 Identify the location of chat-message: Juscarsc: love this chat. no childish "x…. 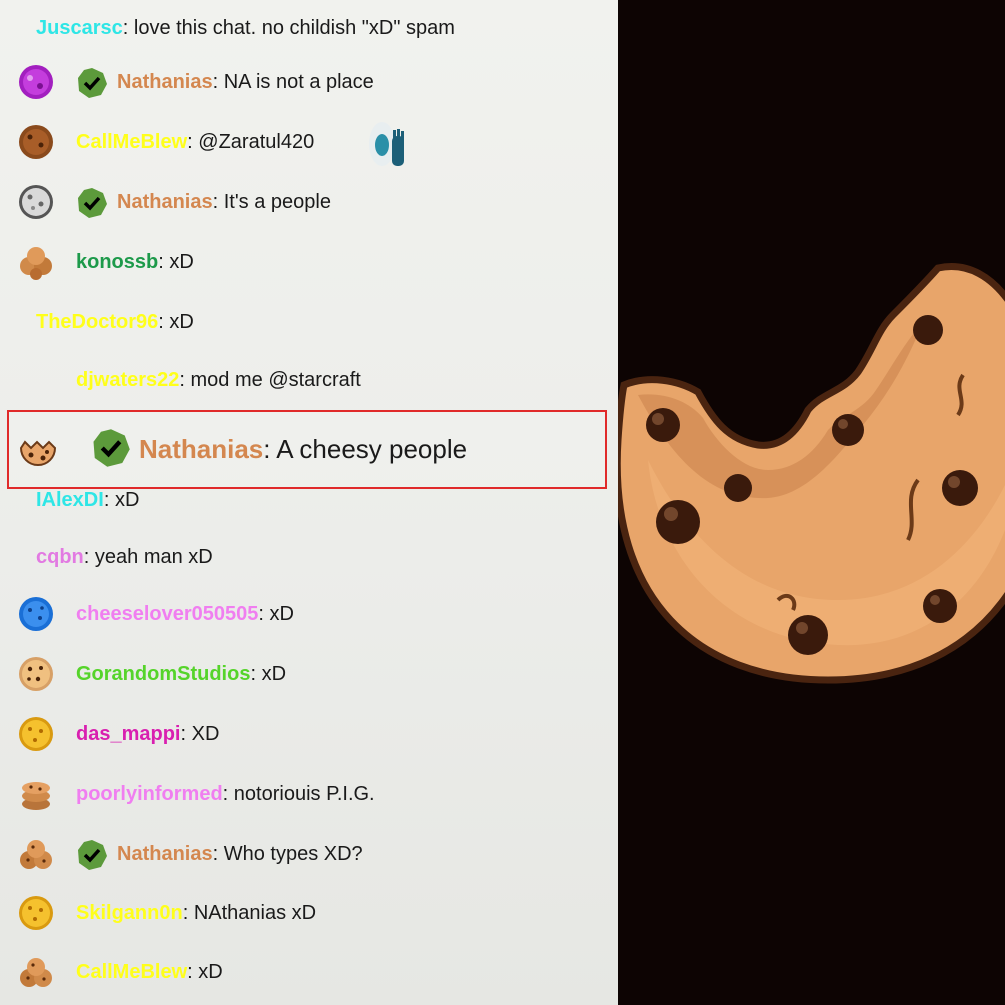
(245, 28).